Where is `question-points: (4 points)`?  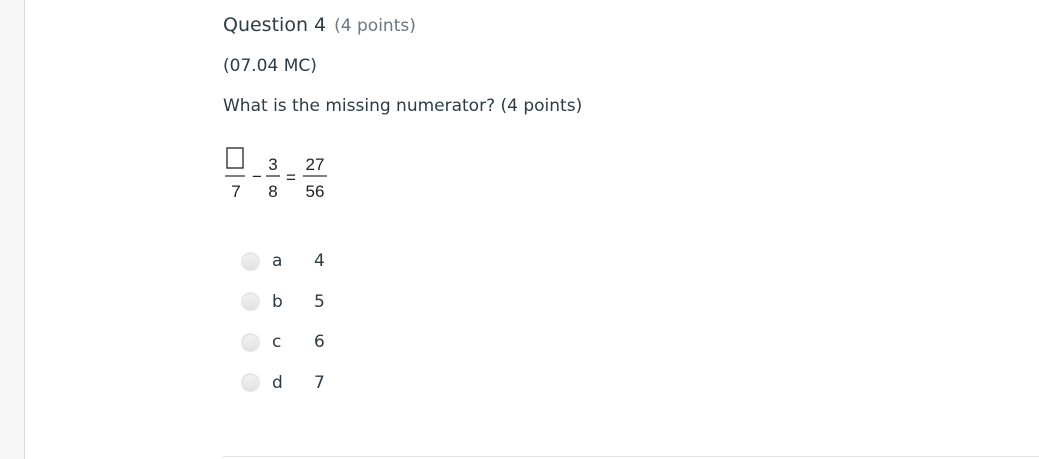 question-points: (4 points) is located at coordinates (375, 26).